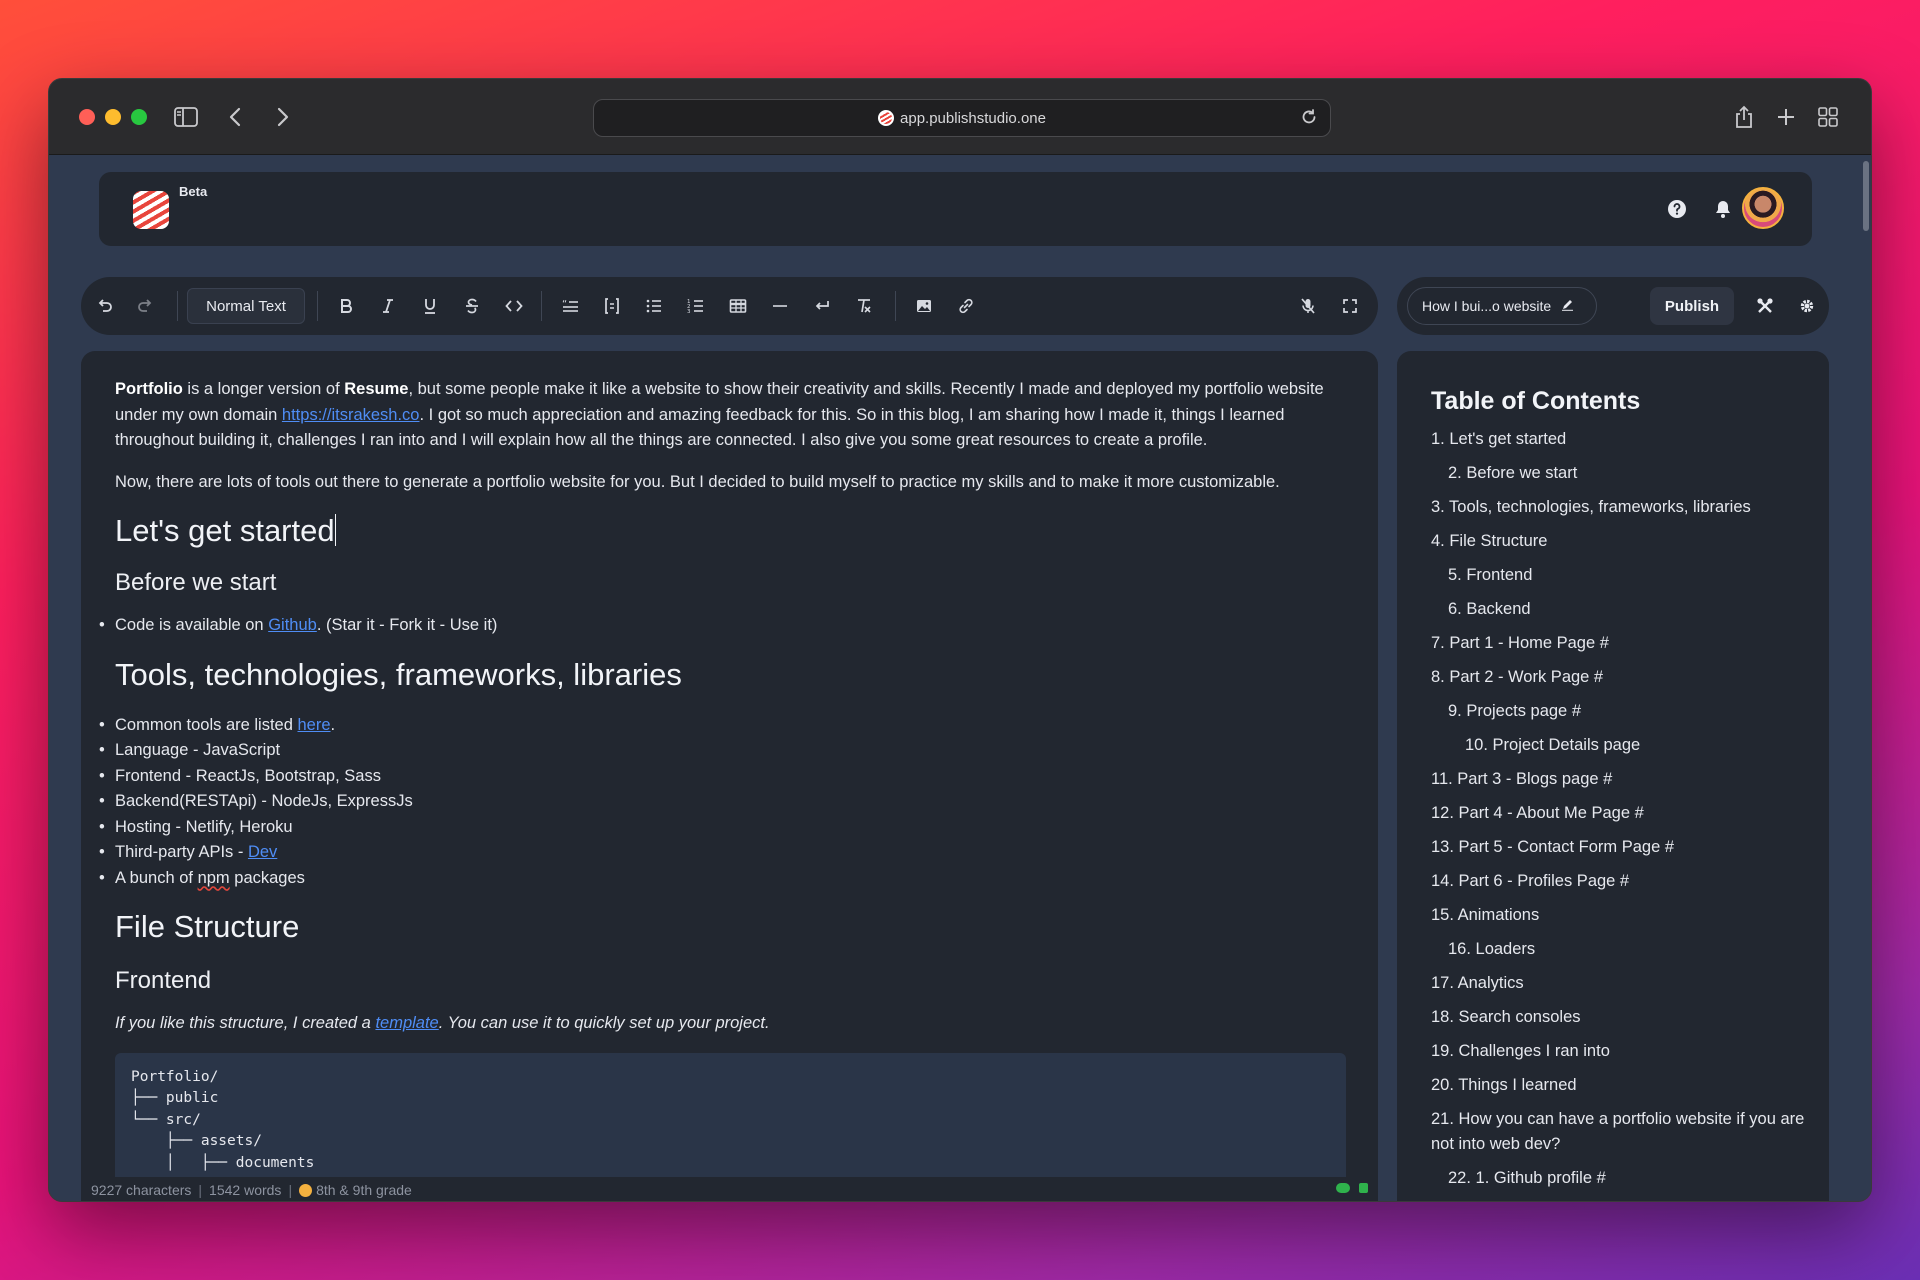 Image resolution: width=1920 pixels, height=1280 pixels. Describe the element at coordinates (1621, 745) in the screenshot. I see `toc-item: 10. Project Details page` at that location.